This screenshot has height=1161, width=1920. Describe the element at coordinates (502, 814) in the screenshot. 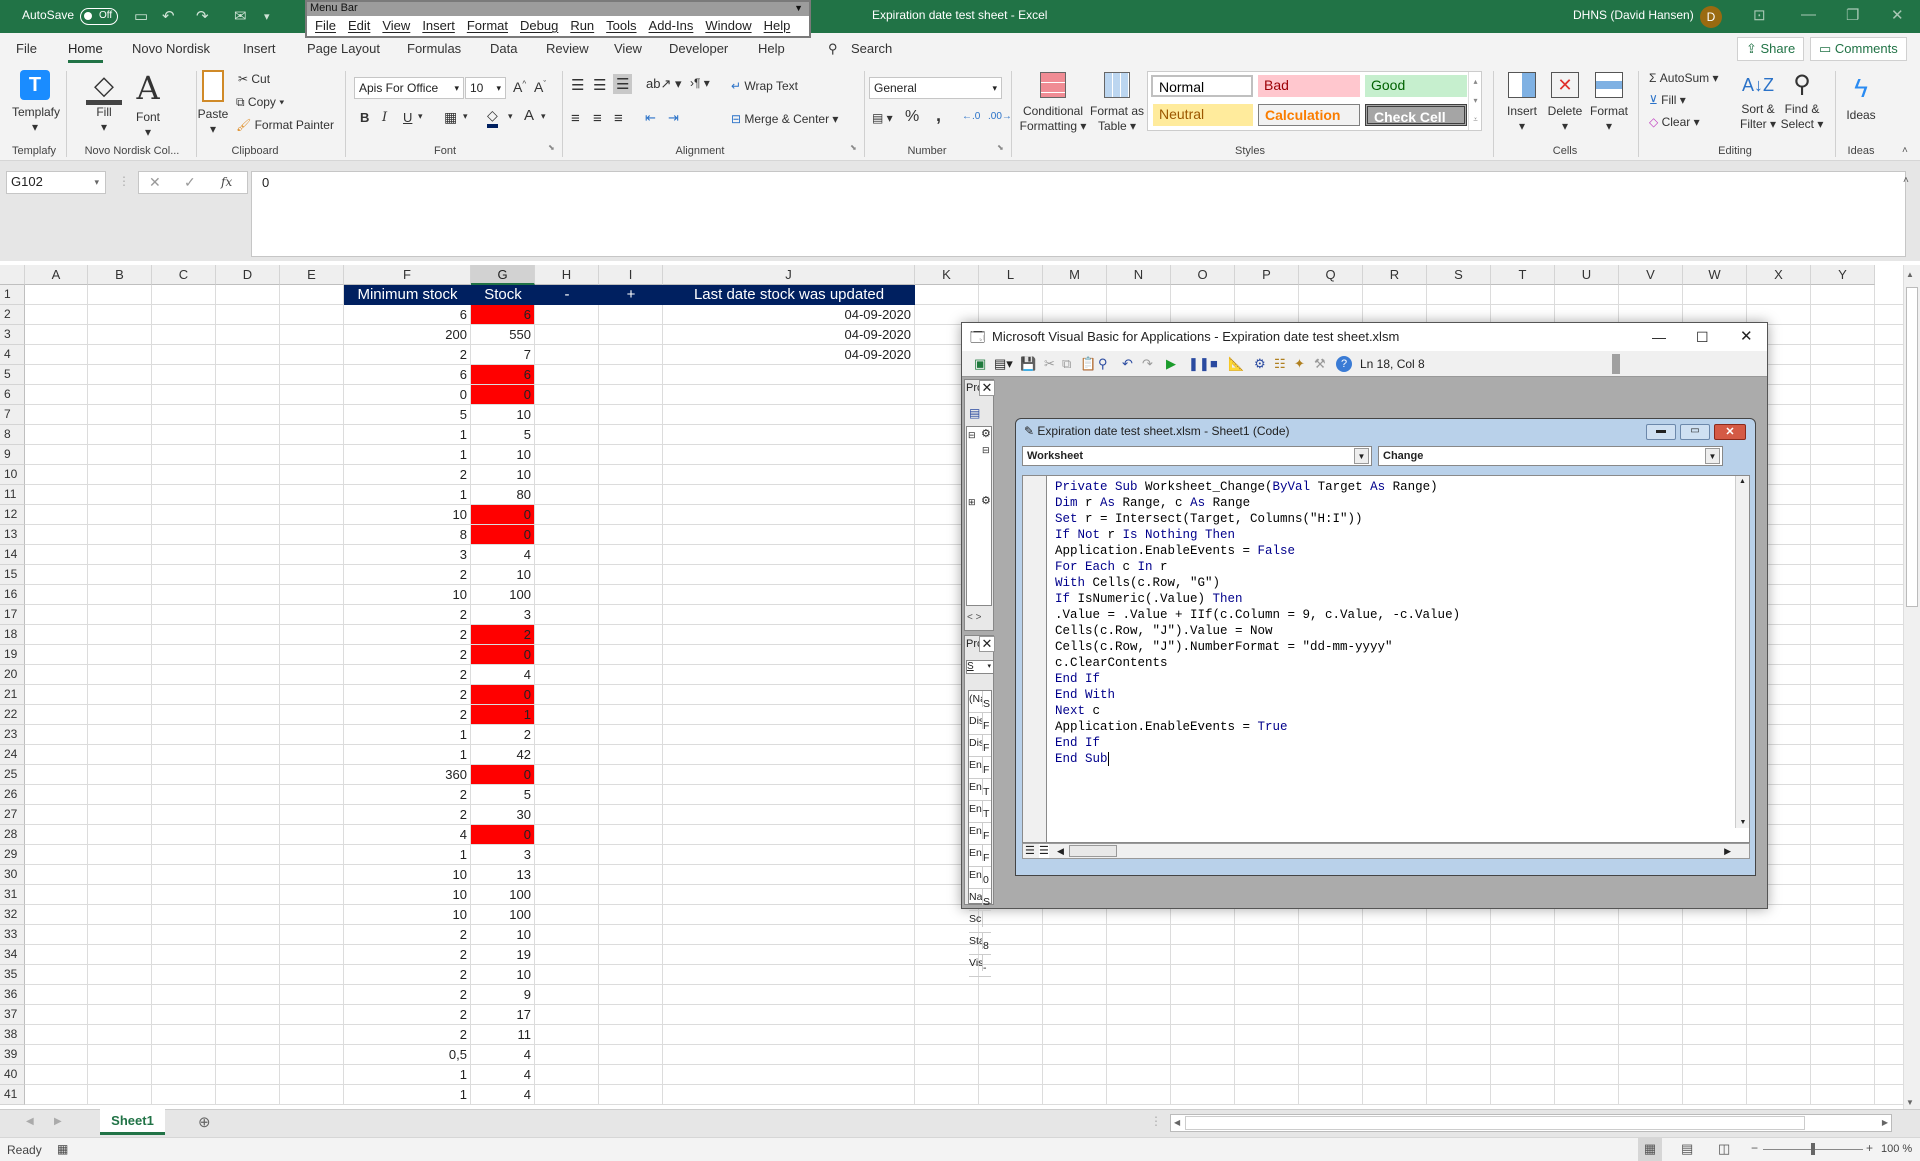

I see `cell-stock: 30` at that location.